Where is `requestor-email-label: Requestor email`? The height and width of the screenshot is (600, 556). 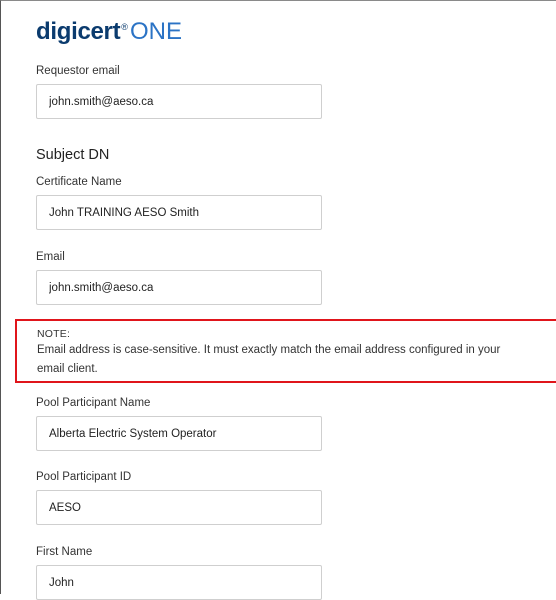 requestor-email-label: Requestor email is located at coordinates (78, 71).